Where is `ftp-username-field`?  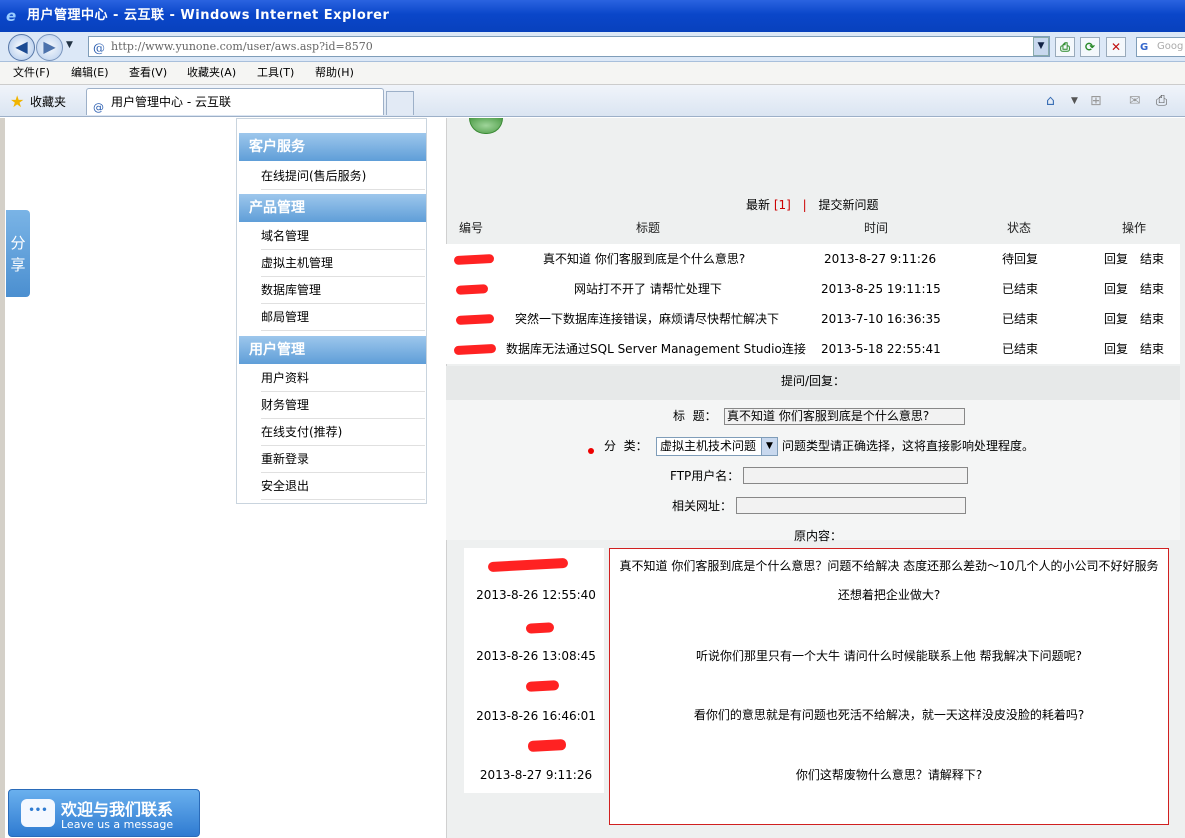 ftp-username-field is located at coordinates (855, 475).